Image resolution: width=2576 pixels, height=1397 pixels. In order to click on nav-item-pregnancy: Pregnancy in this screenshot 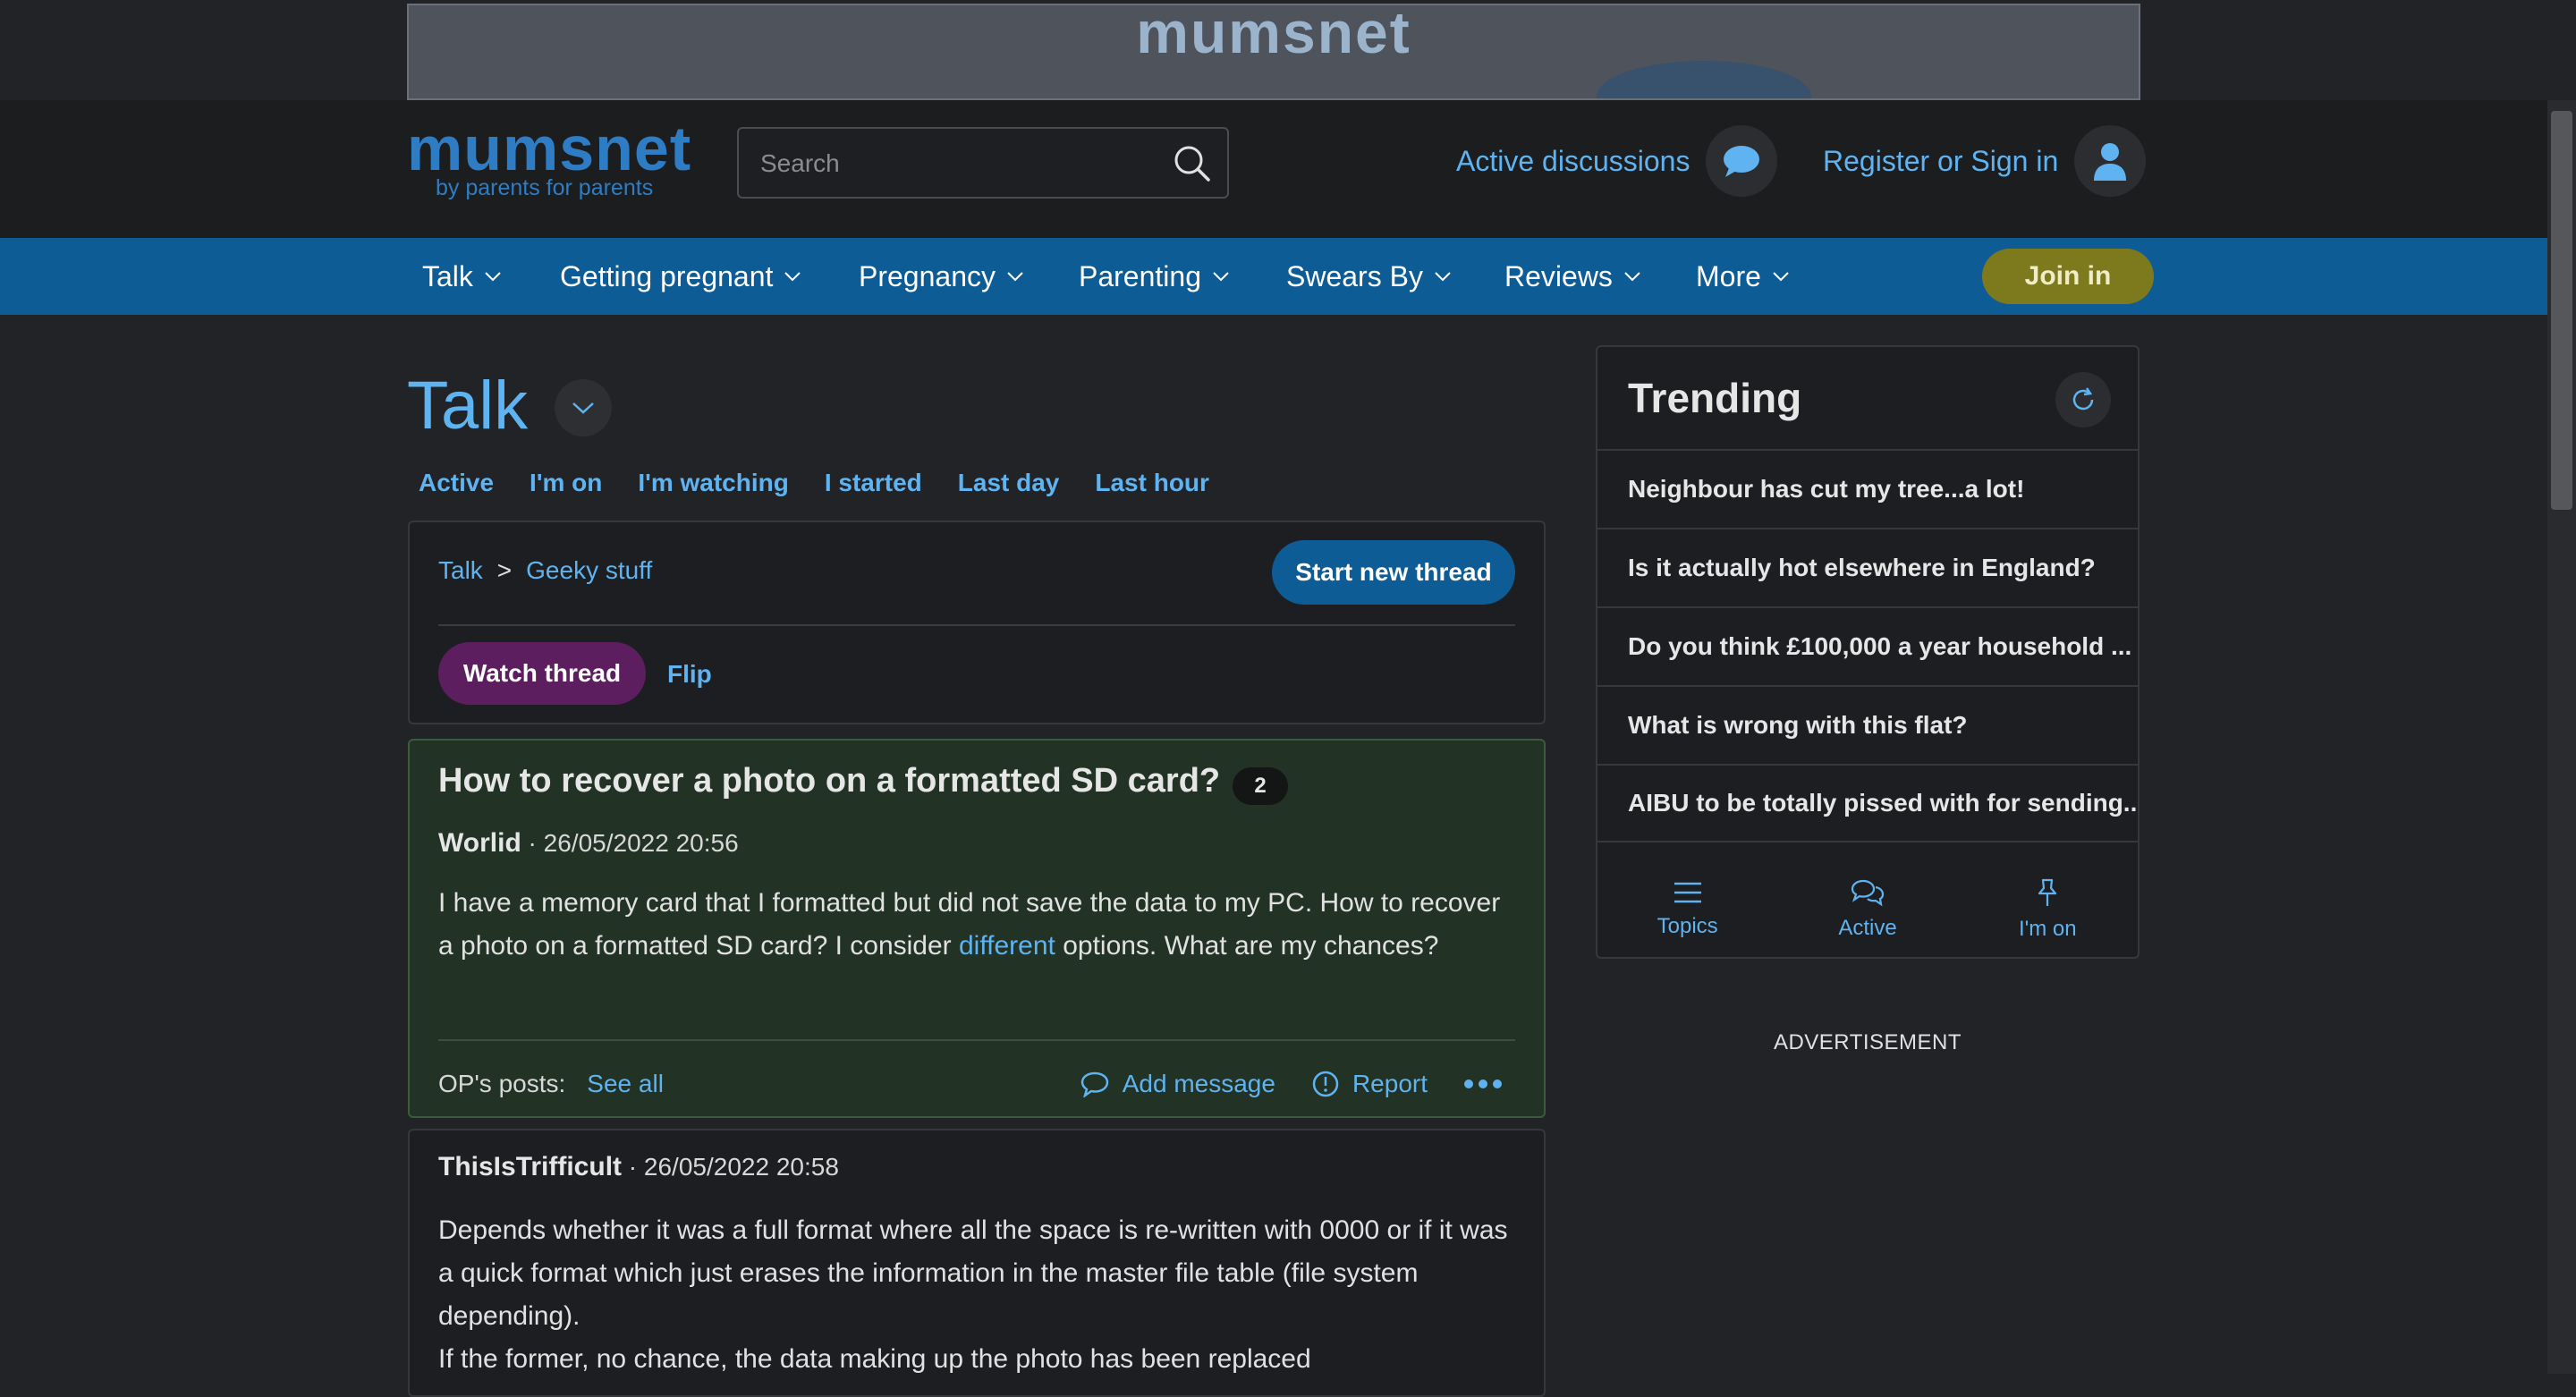, I will do `click(941, 276)`.